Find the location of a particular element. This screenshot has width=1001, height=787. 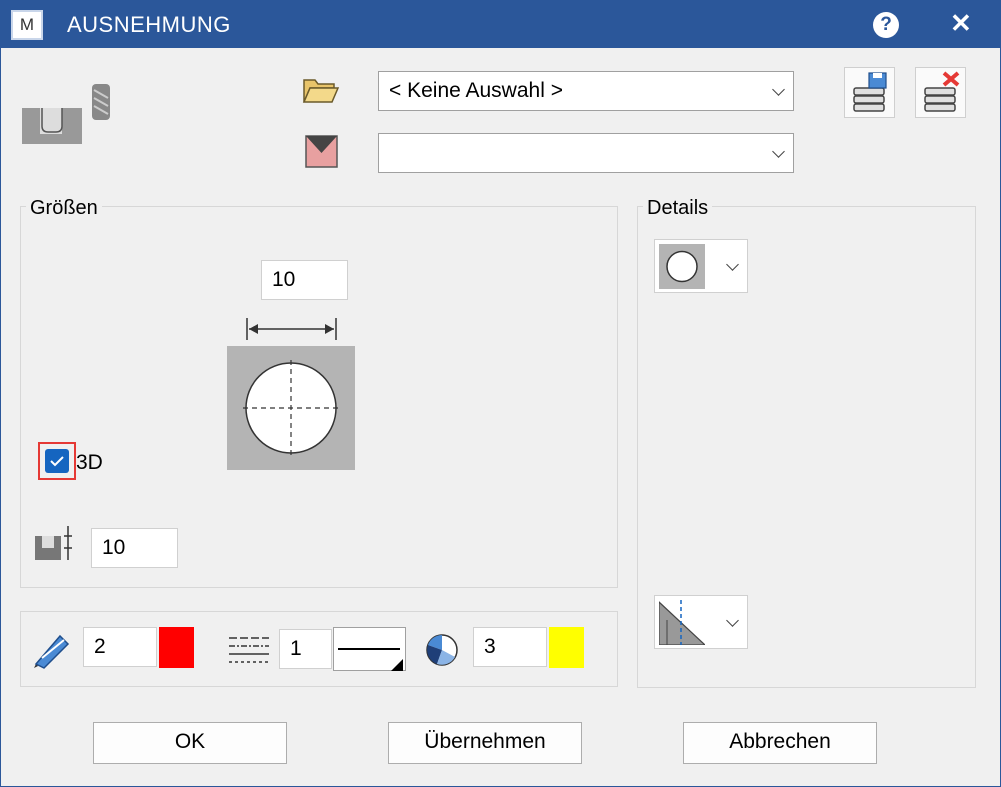

pattern-color-swatch is located at coordinates (566, 647).